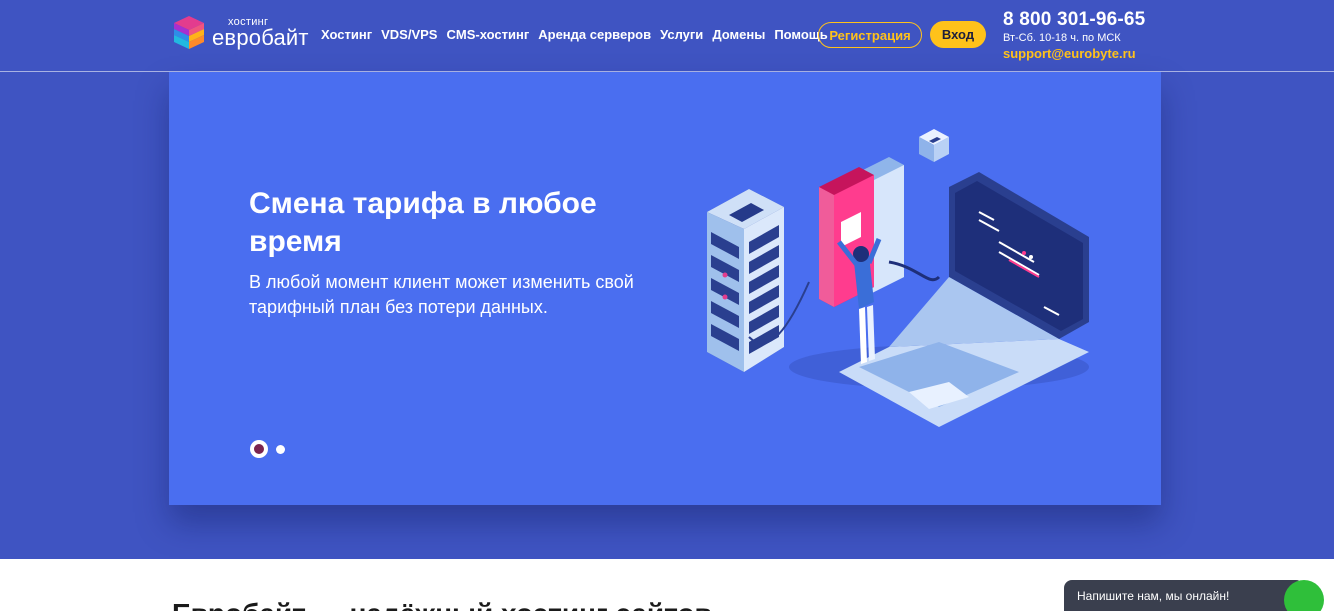 This screenshot has height=611, width=1334. What do you see at coordinates (423, 222) in the screenshot?
I see `slide-title: Смена тарифа в любое время` at bounding box center [423, 222].